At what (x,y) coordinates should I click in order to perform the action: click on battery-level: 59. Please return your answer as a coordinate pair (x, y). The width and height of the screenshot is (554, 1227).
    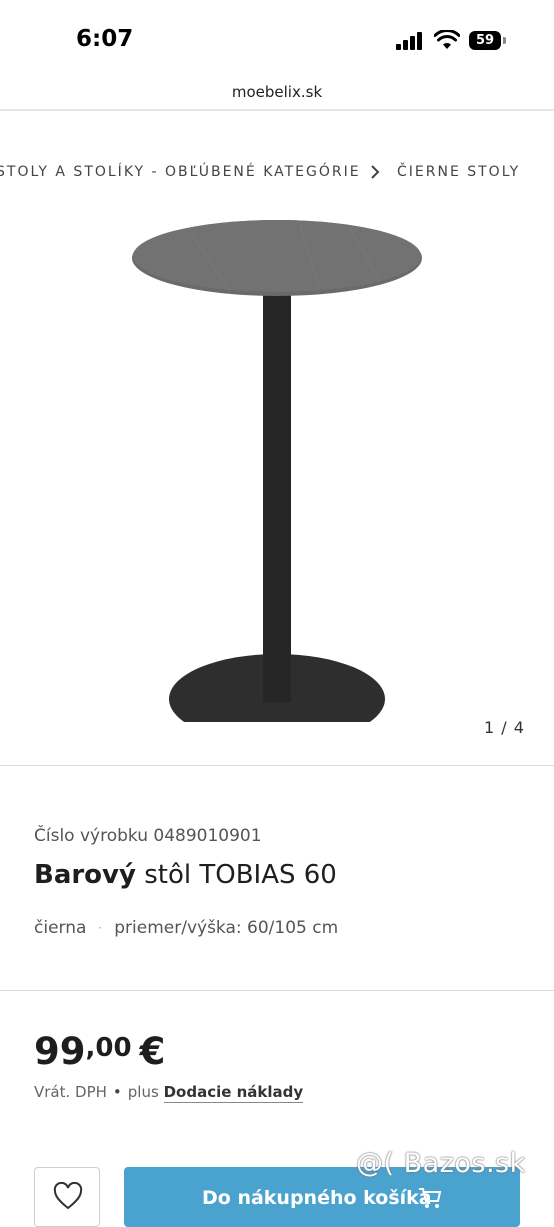
    Looking at the image, I should click on (485, 40).